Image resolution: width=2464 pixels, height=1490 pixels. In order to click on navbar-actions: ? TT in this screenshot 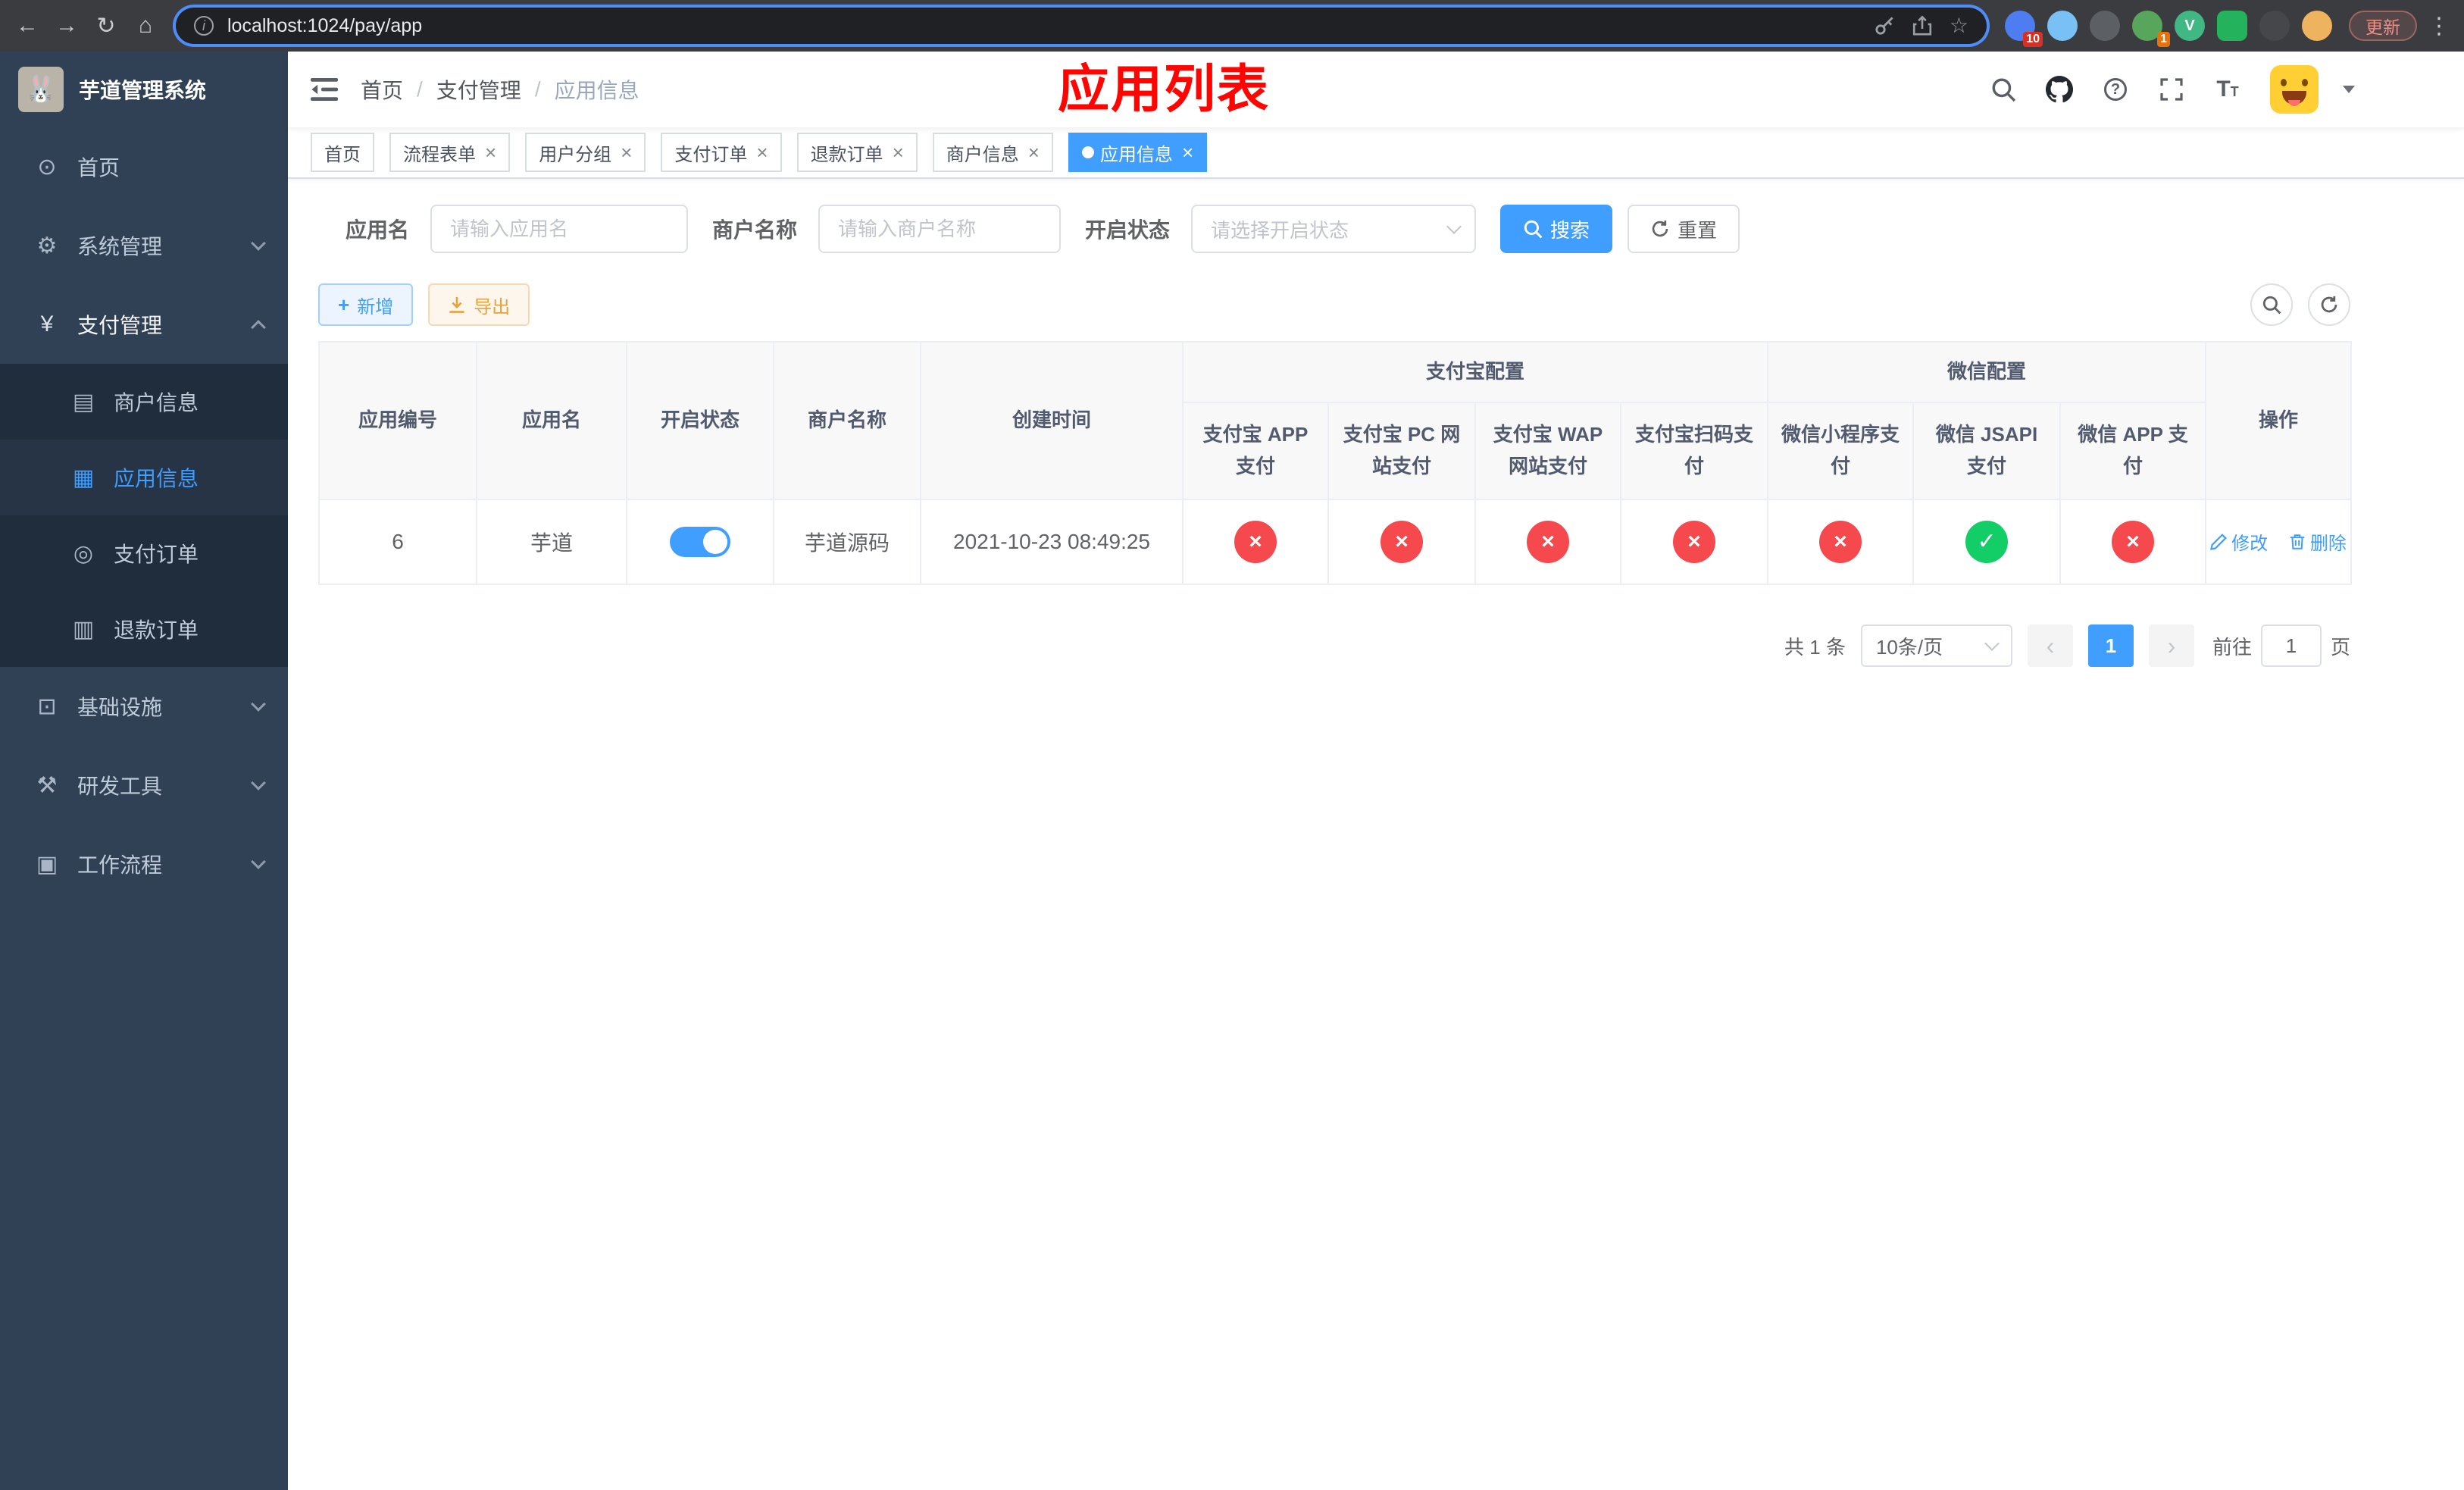, I will do `click(2224, 89)`.